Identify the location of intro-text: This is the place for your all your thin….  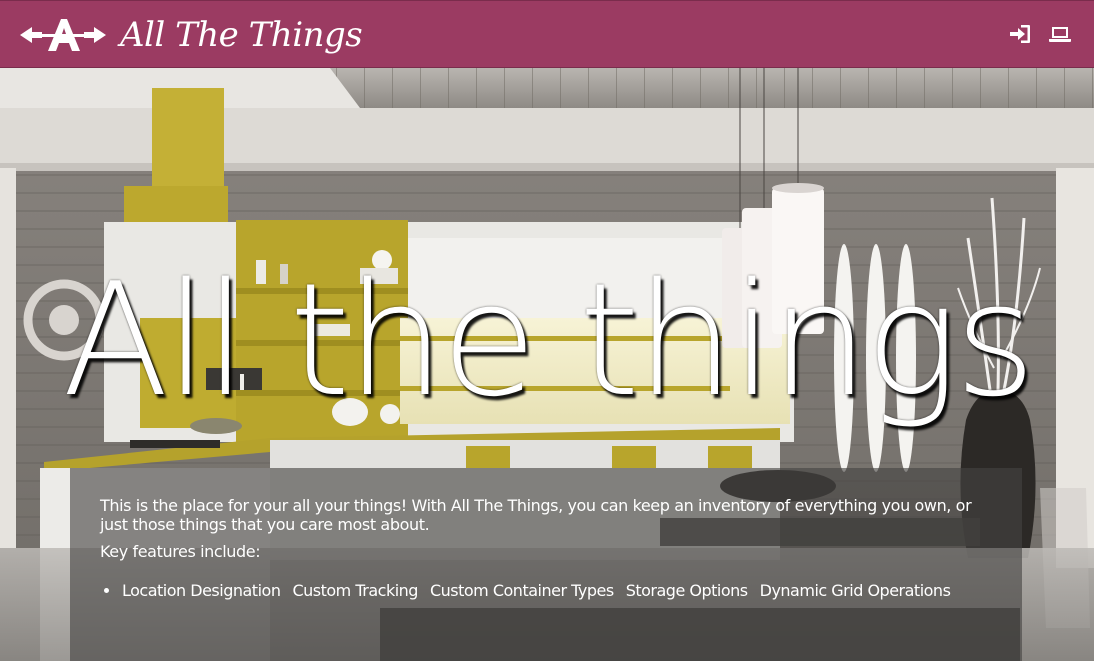
(536, 515).